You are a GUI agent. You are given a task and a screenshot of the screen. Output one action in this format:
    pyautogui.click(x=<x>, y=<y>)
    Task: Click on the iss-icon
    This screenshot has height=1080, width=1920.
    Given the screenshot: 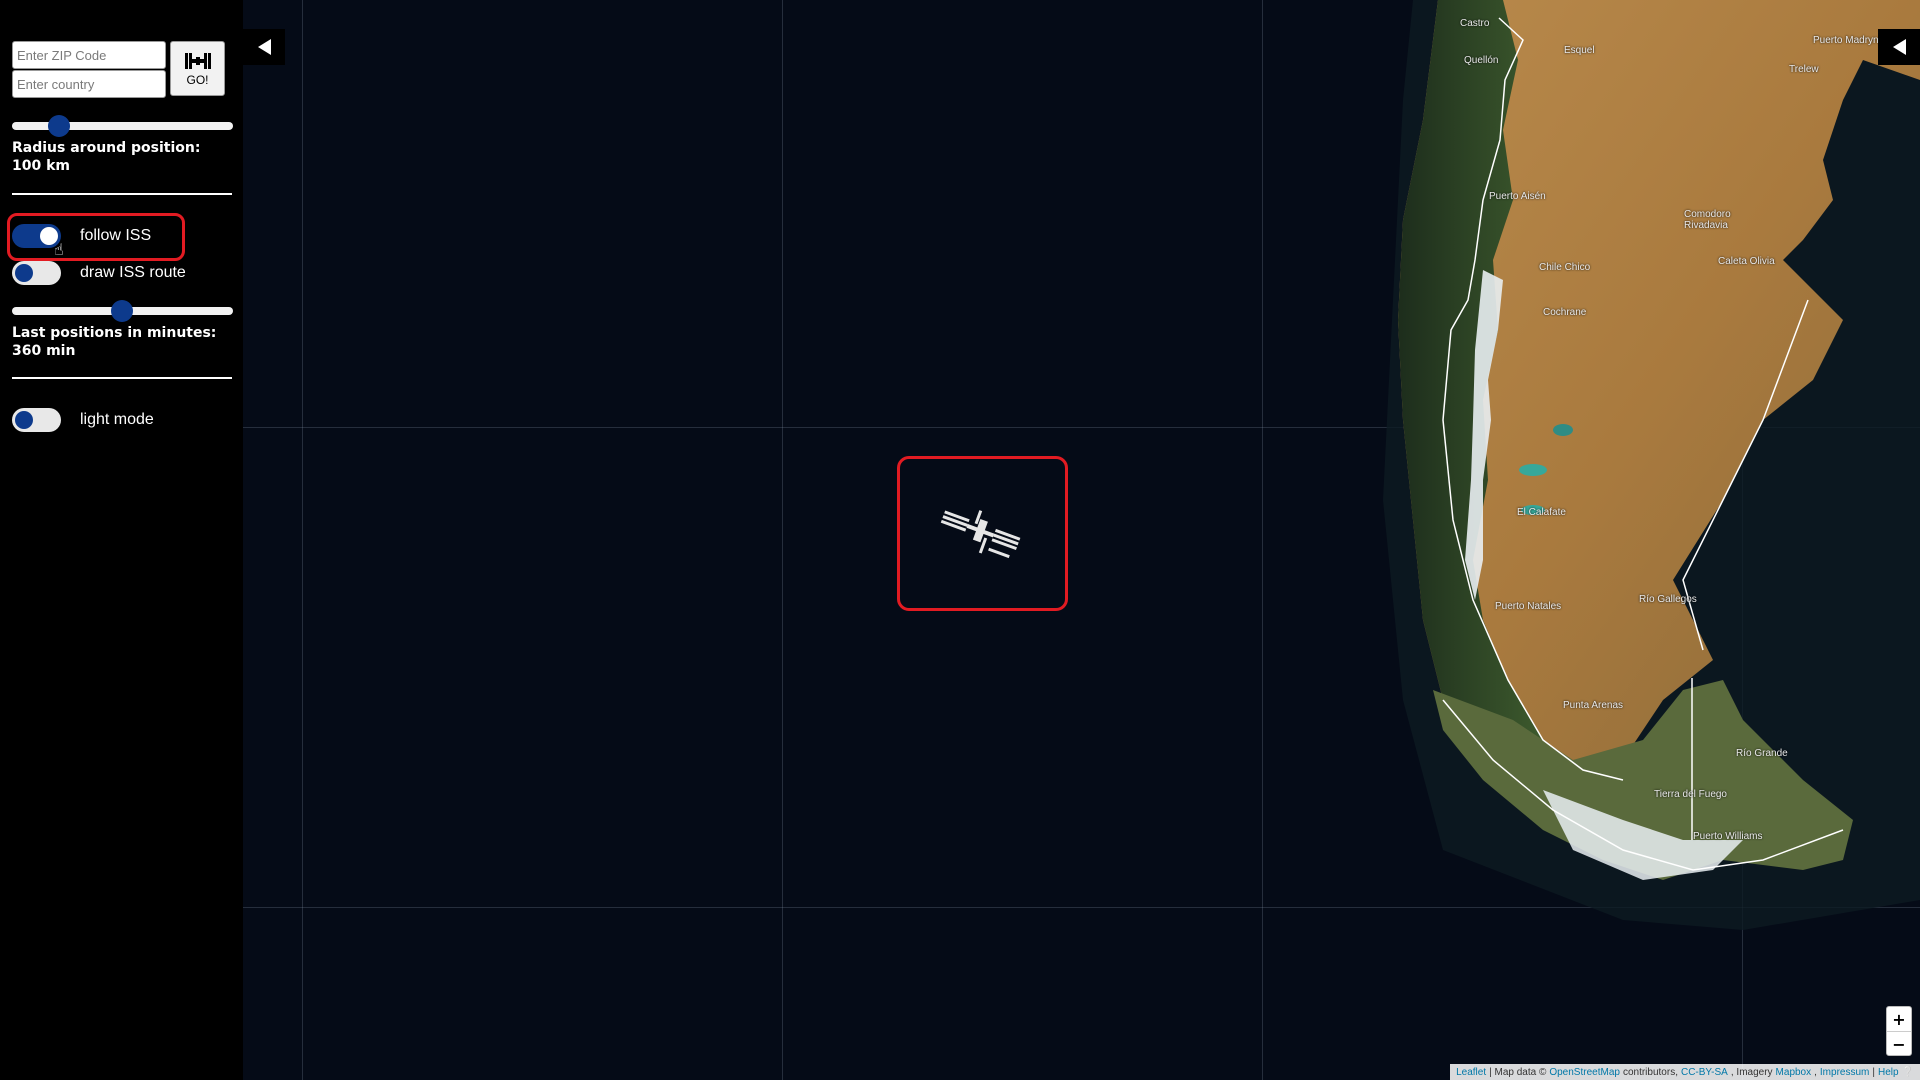 What is the action you would take?
    pyautogui.click(x=981, y=532)
    